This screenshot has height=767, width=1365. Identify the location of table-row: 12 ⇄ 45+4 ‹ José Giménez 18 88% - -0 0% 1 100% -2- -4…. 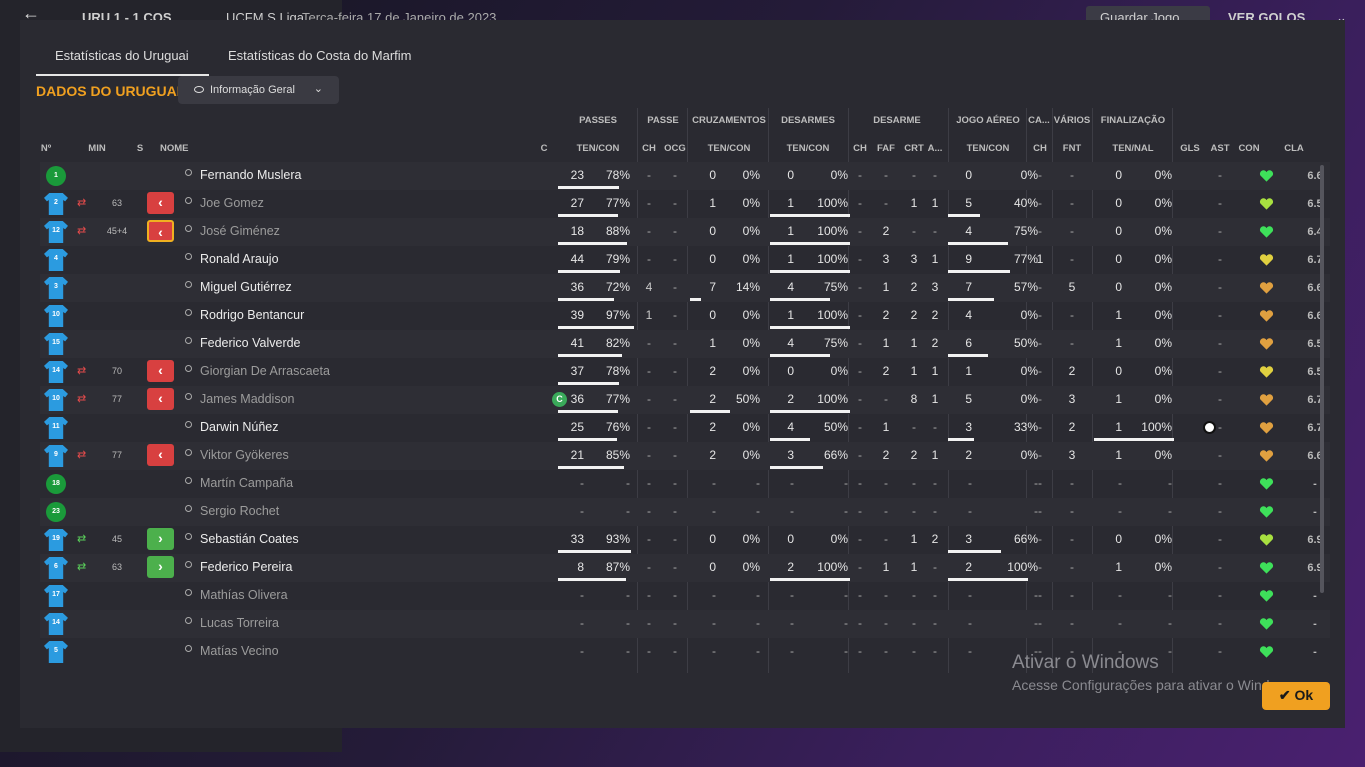
(685, 232).